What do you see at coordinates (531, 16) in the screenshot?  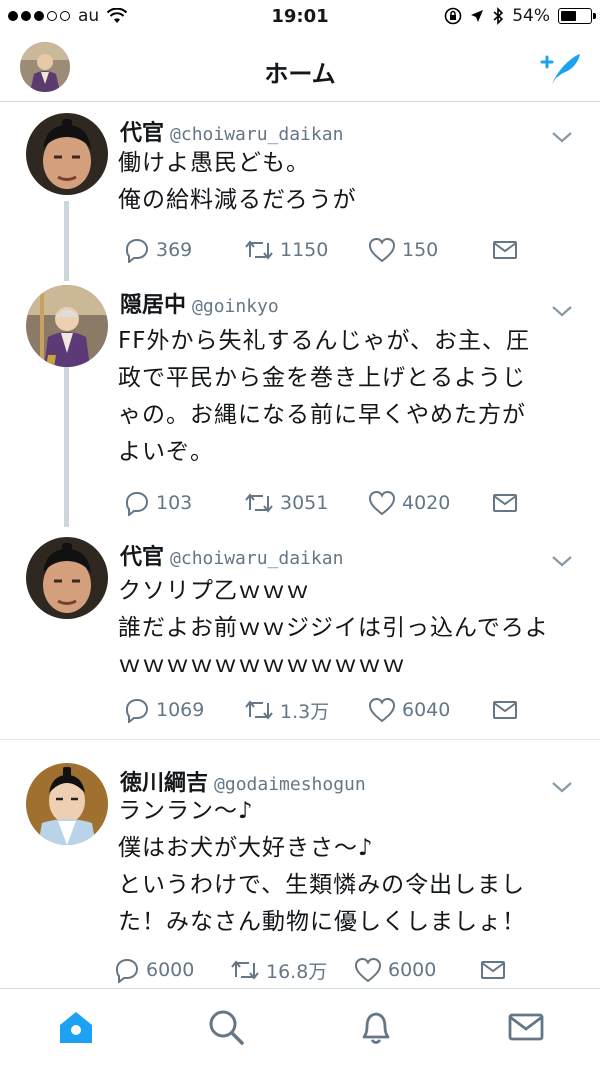 I see `battery-percent: 54%` at bounding box center [531, 16].